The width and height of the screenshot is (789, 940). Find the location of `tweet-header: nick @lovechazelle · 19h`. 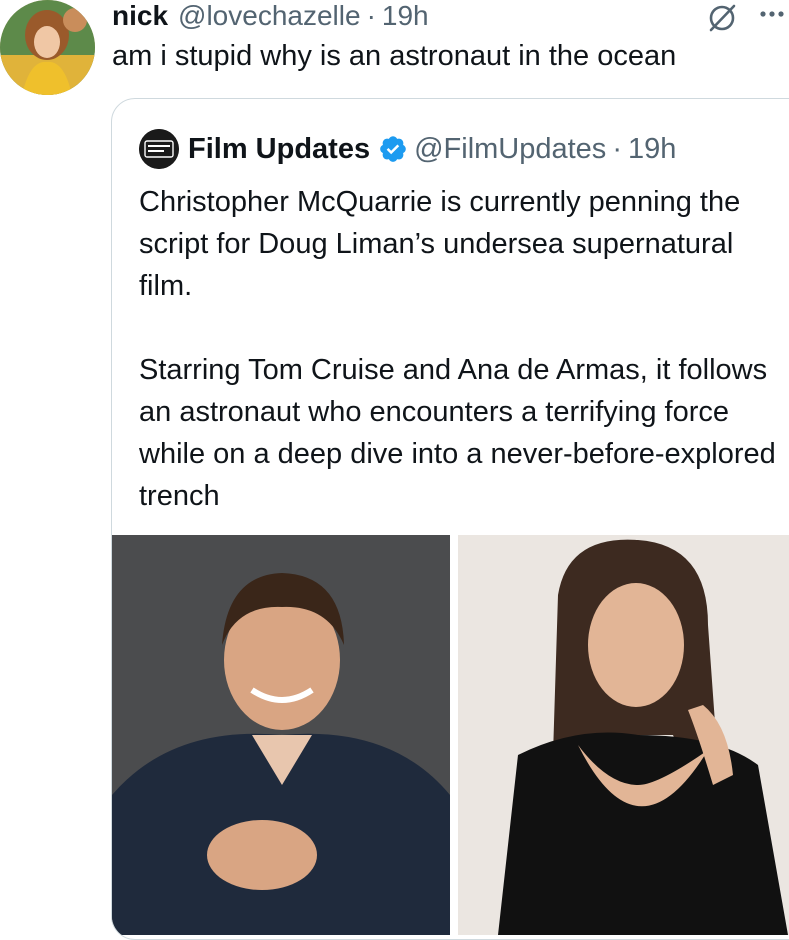

tweet-header: nick @lovechazelle · 19h is located at coordinates (270, 16).